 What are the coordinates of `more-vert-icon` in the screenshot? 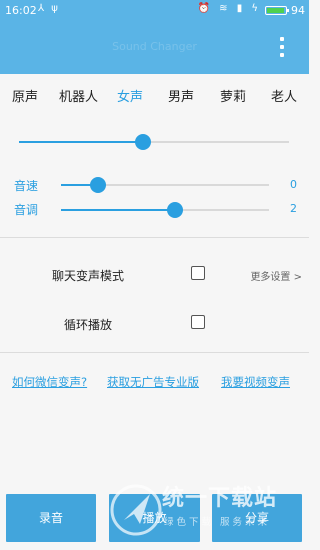 It's located at (282, 48).